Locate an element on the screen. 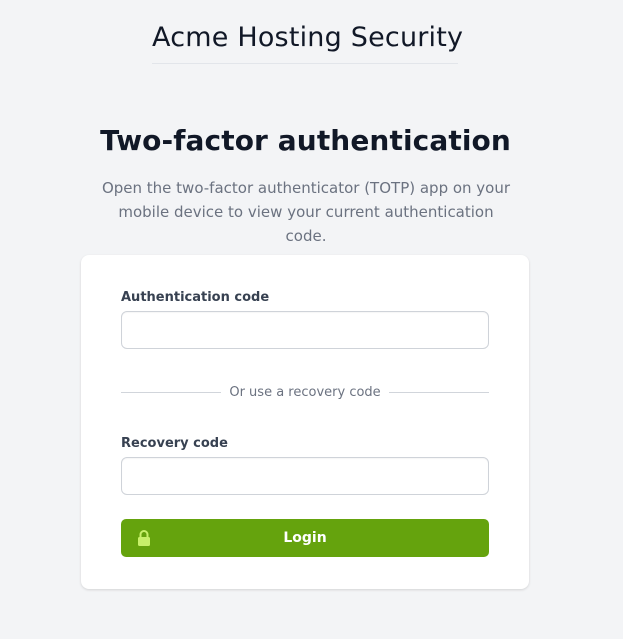  login-button: Login is located at coordinates (305, 538).